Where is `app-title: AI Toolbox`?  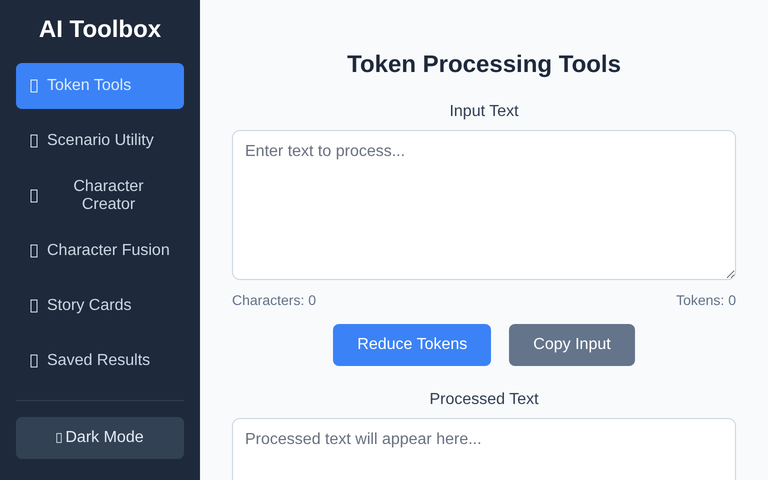 app-title: AI Toolbox is located at coordinates (100, 30).